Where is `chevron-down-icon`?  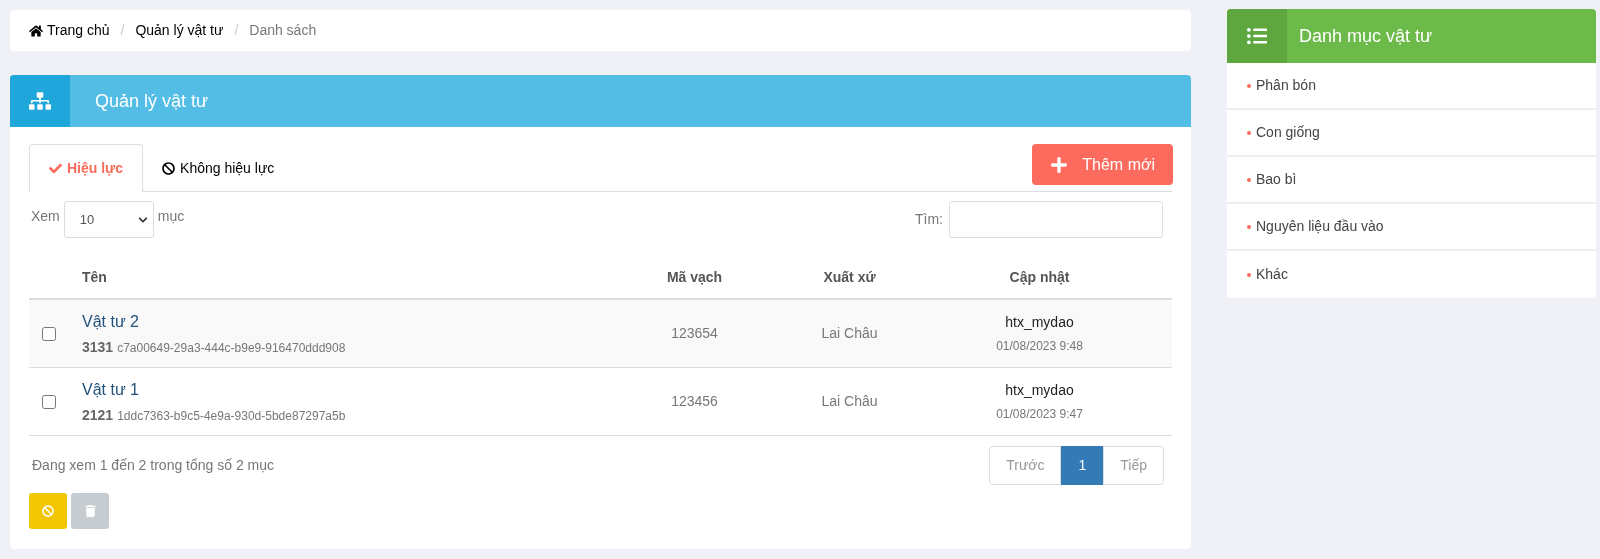 chevron-down-icon is located at coordinates (142, 219).